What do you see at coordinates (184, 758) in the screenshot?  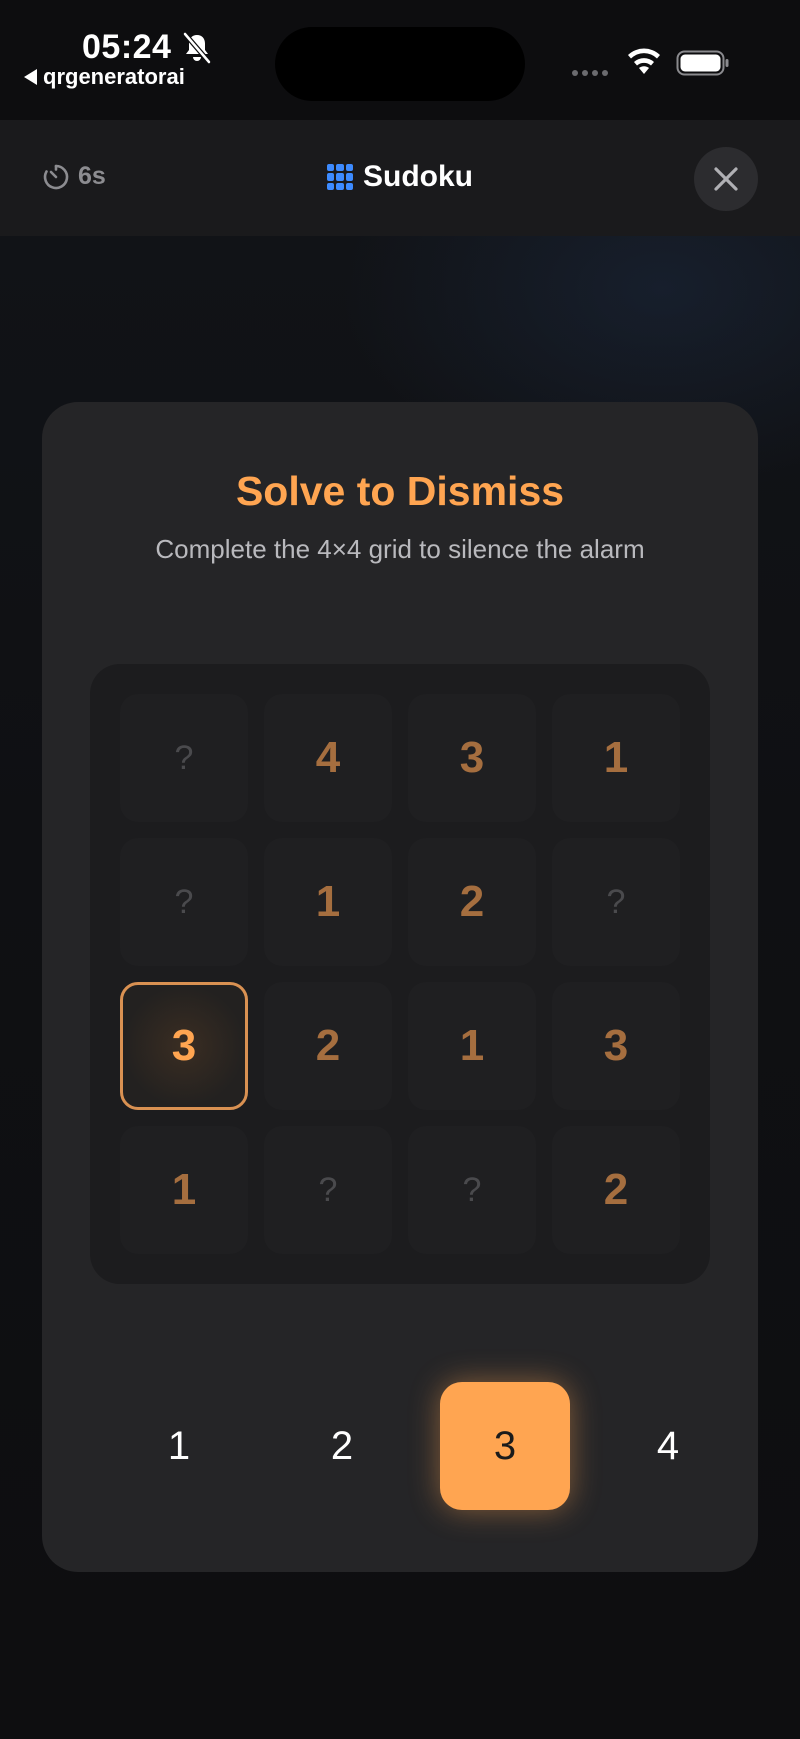 I see `cell-r1-c1: ?` at bounding box center [184, 758].